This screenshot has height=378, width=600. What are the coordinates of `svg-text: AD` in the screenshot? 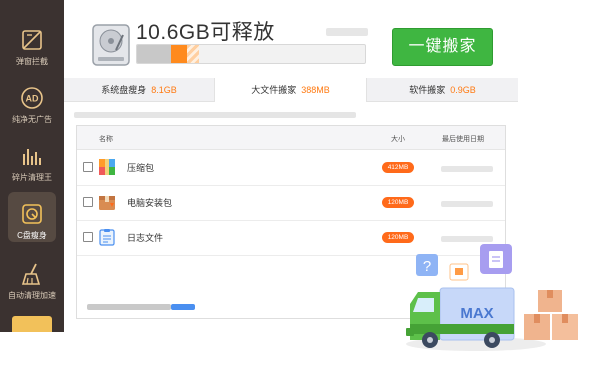 It's located at (32, 99).